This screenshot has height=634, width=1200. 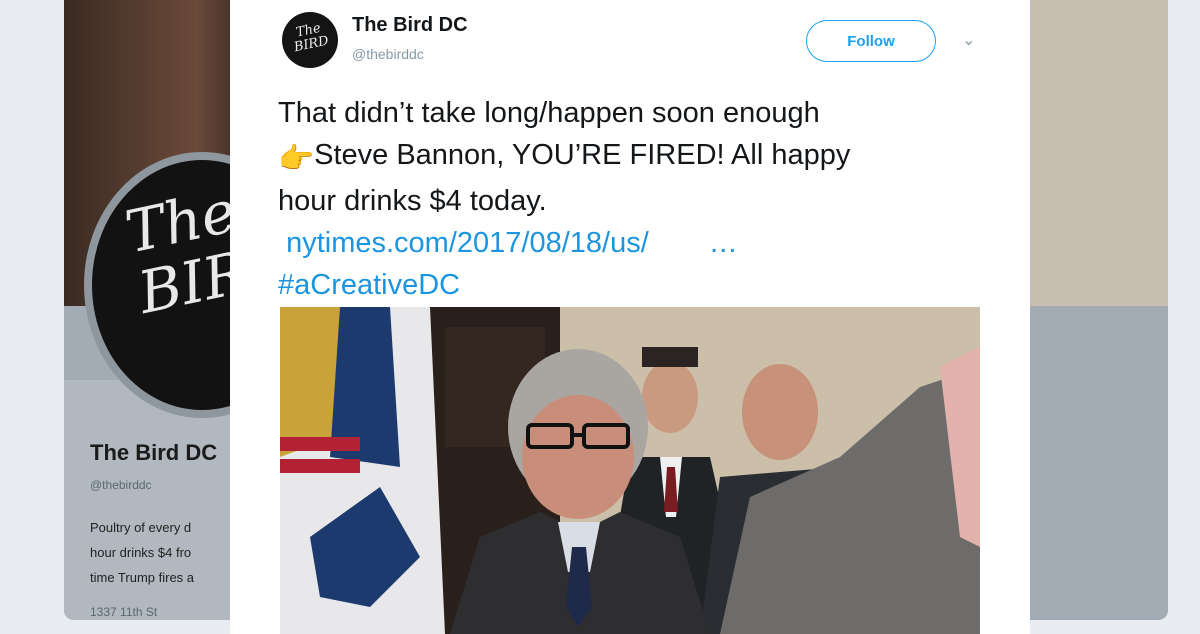 I want to click on follow-button: Follow, so click(x=871, y=41).